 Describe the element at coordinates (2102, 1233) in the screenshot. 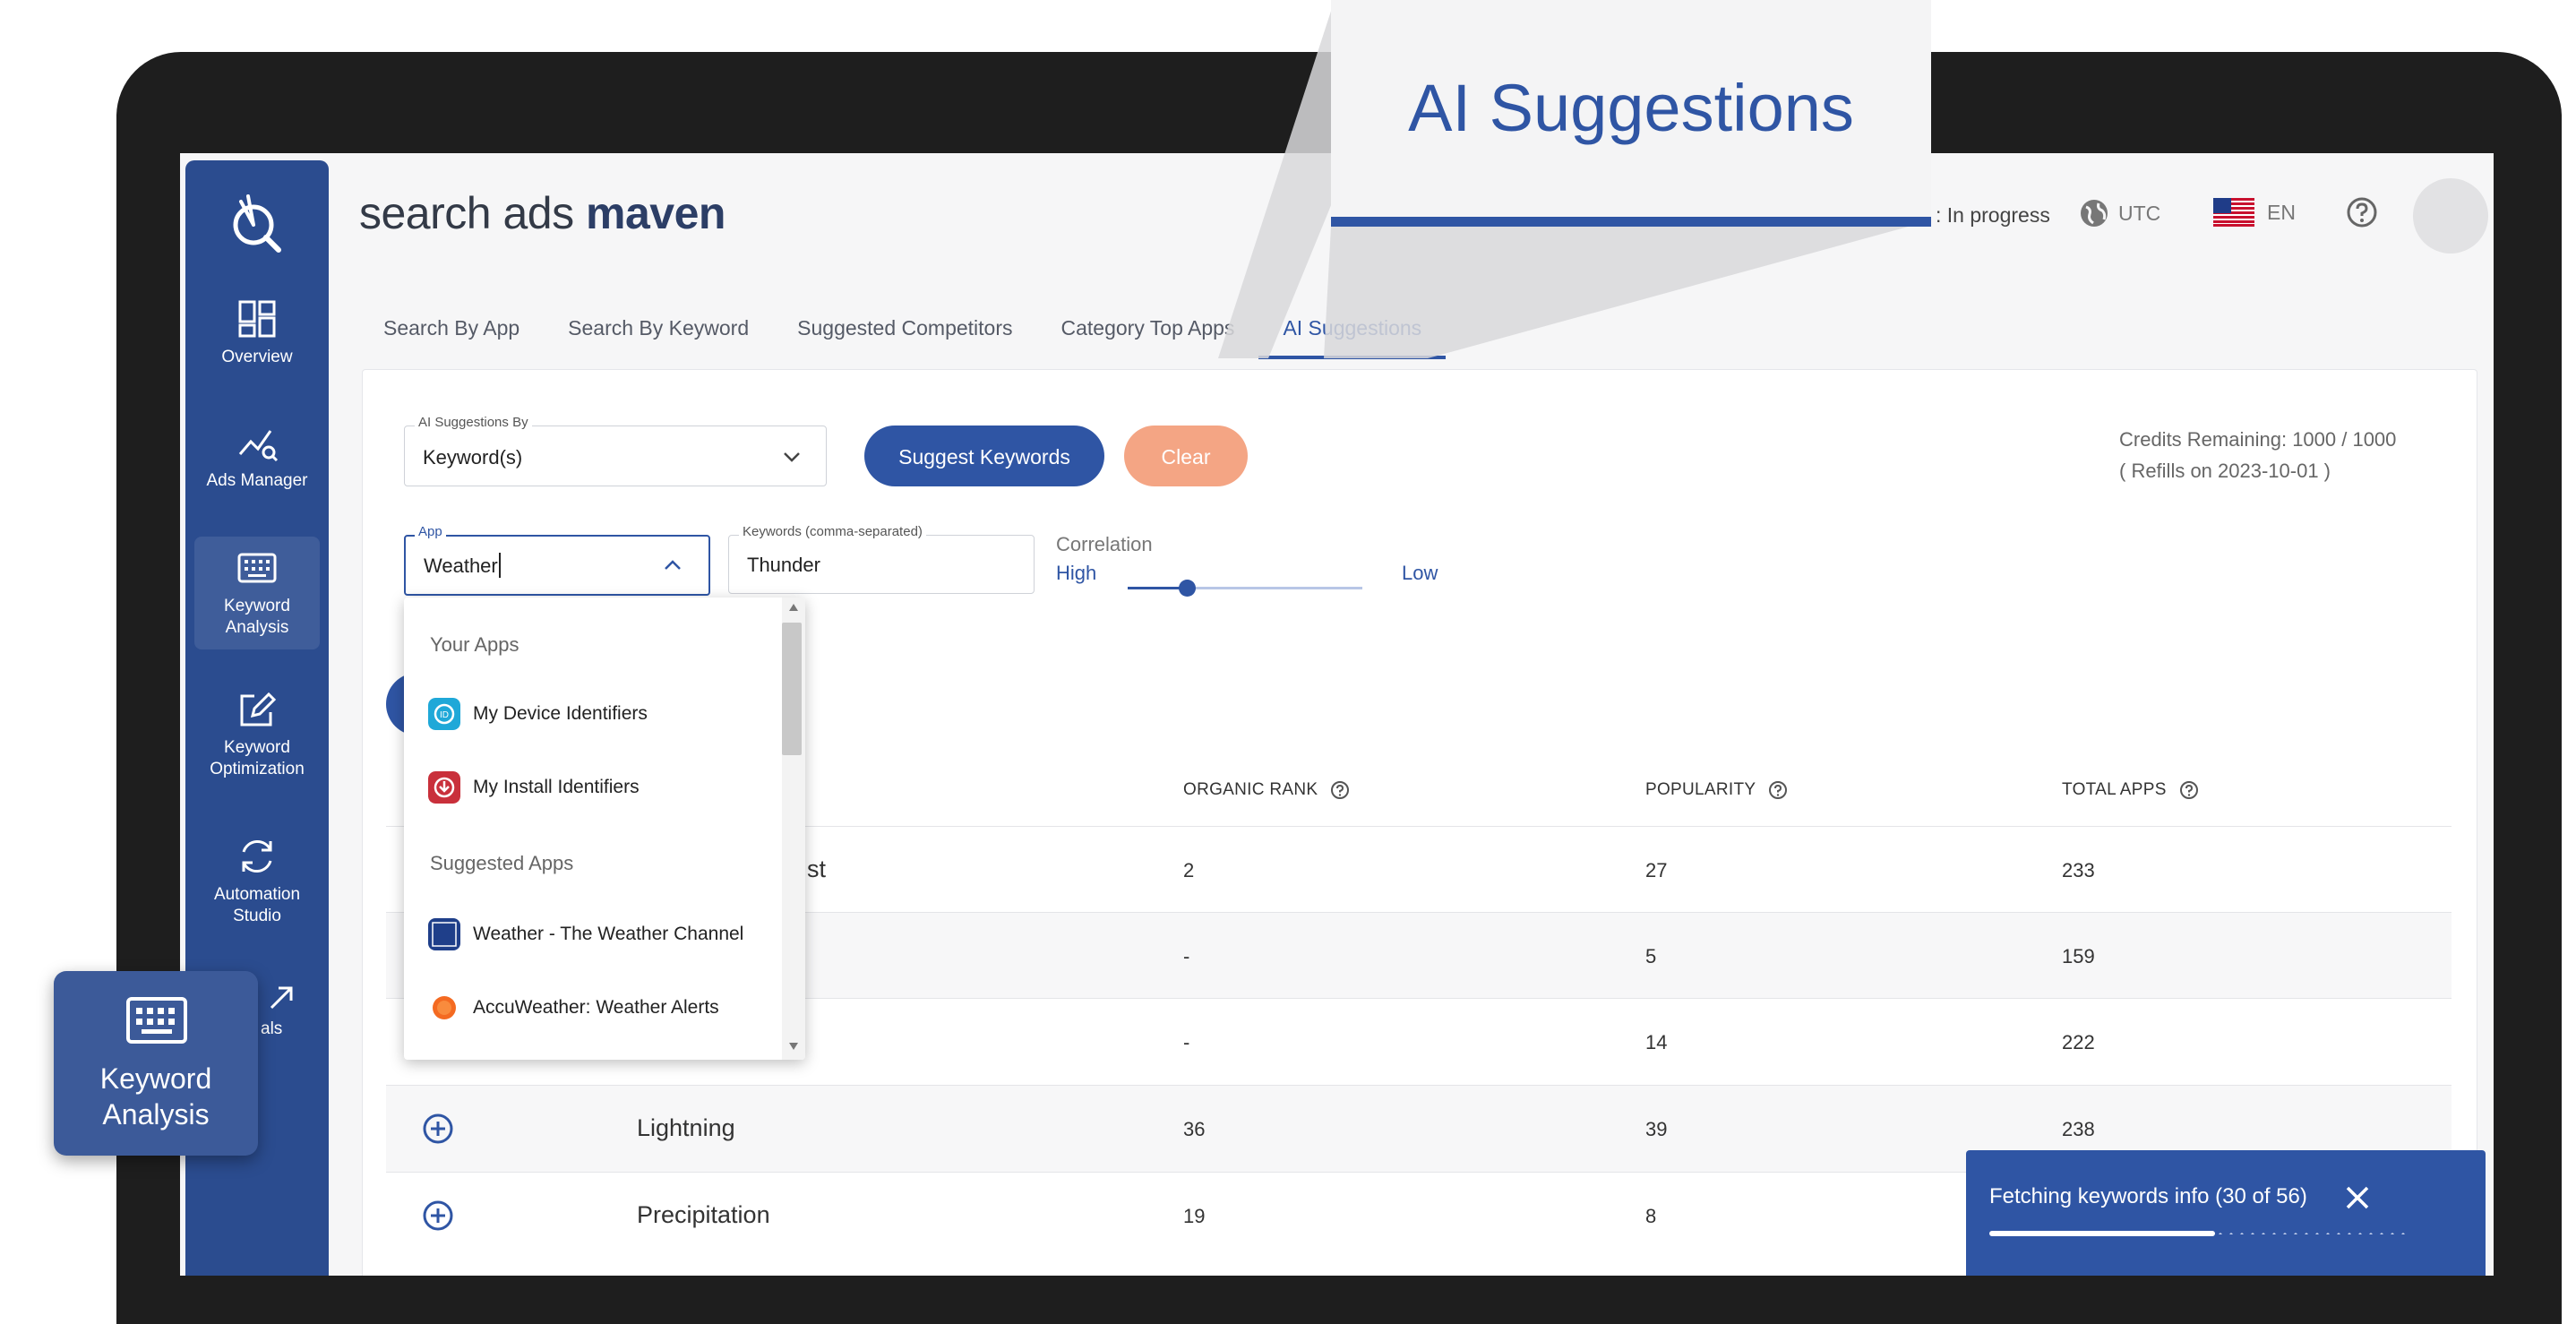

I see `progress-fill` at that location.